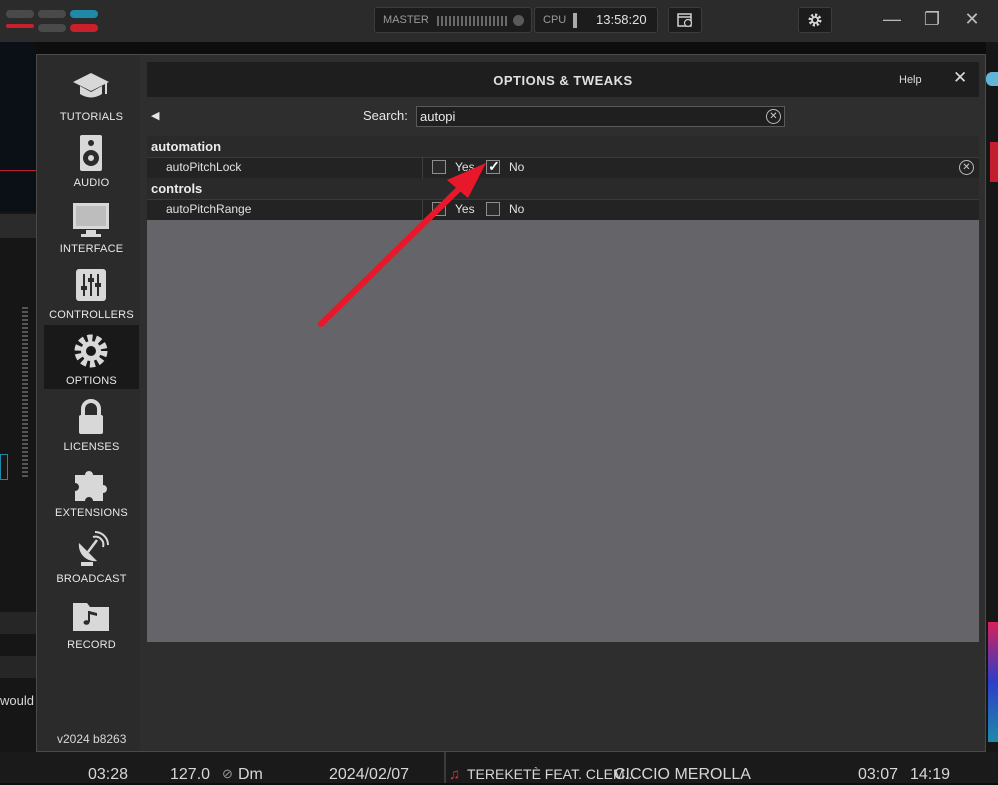 This screenshot has height=785, width=998. What do you see at coordinates (878, 774) in the screenshot?
I see `track-length: 03:07` at bounding box center [878, 774].